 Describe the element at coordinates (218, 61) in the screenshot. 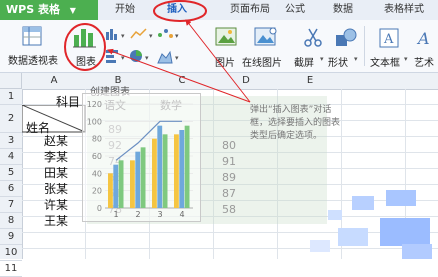

I see `arrow-to-insert-tab` at that location.